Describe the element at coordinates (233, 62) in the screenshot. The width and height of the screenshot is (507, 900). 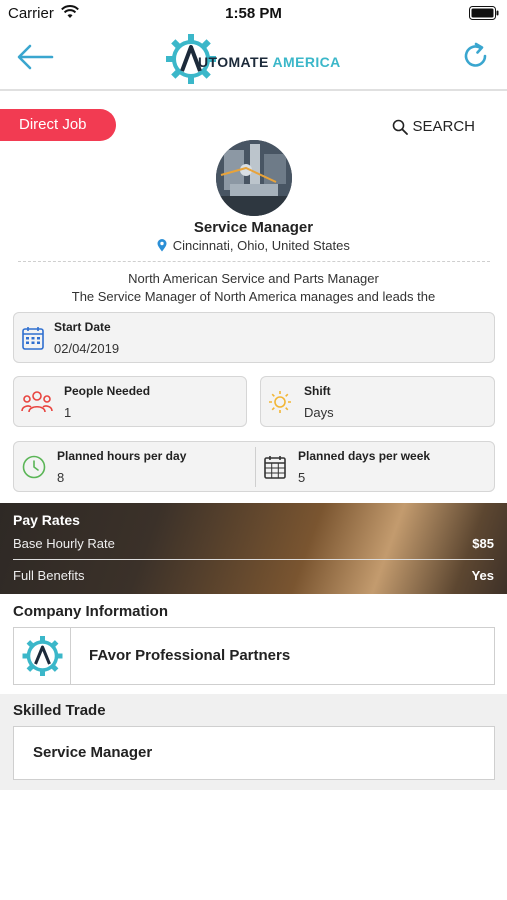
I see `logo-word-automate: UTOMATE` at that location.